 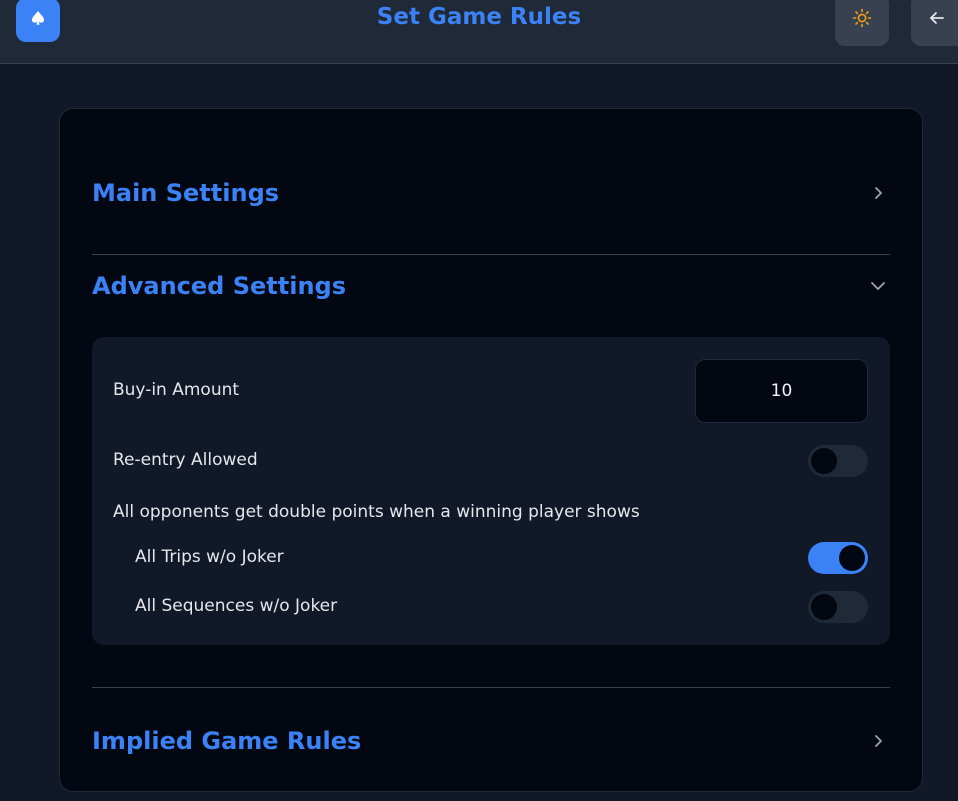 I want to click on arrow-left-icon, so click(x=937, y=20).